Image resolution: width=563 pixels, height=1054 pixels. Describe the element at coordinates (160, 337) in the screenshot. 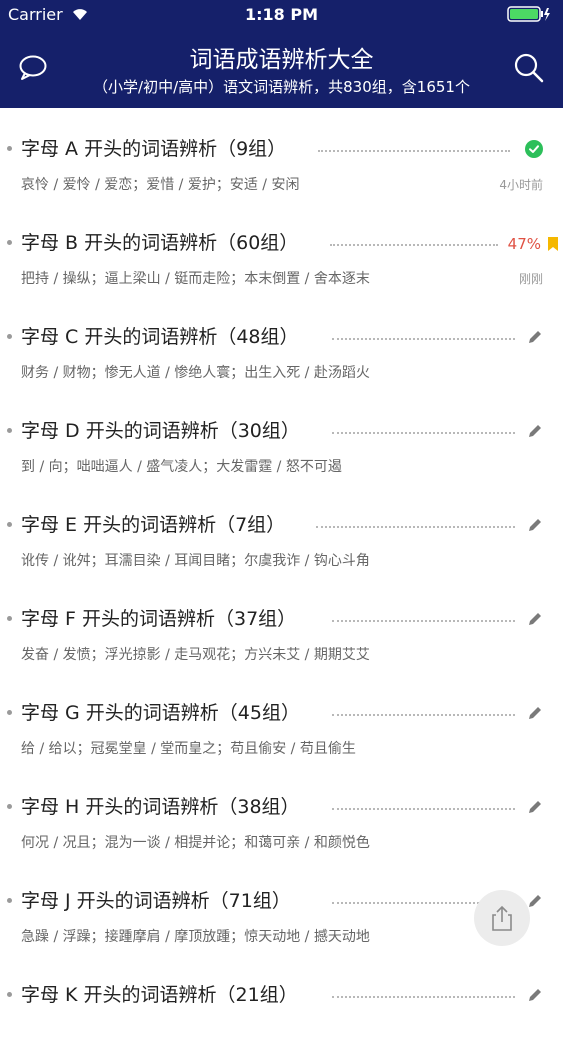

I see `item-title: 字母 C 开头的词语辨析（48组）` at that location.